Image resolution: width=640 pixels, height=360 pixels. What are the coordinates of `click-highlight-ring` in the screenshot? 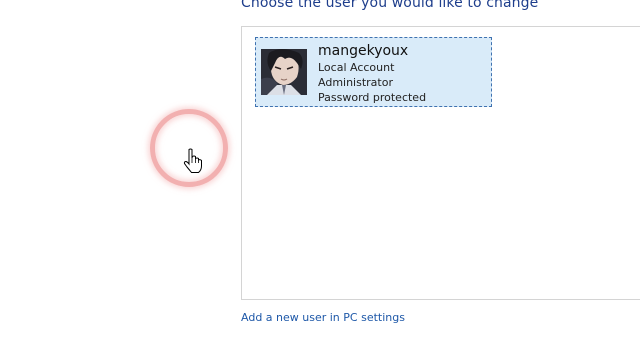 It's located at (189, 148).